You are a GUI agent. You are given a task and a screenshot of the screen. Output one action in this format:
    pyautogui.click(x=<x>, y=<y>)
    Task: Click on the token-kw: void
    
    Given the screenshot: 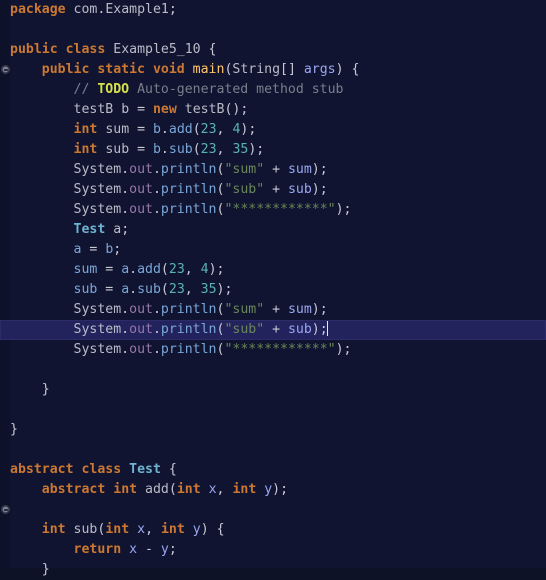 What is the action you would take?
    pyautogui.click(x=168, y=69)
    